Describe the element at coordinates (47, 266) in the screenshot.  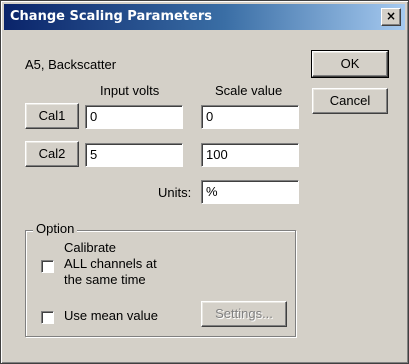
I see `calibrate-all-checkbox` at that location.